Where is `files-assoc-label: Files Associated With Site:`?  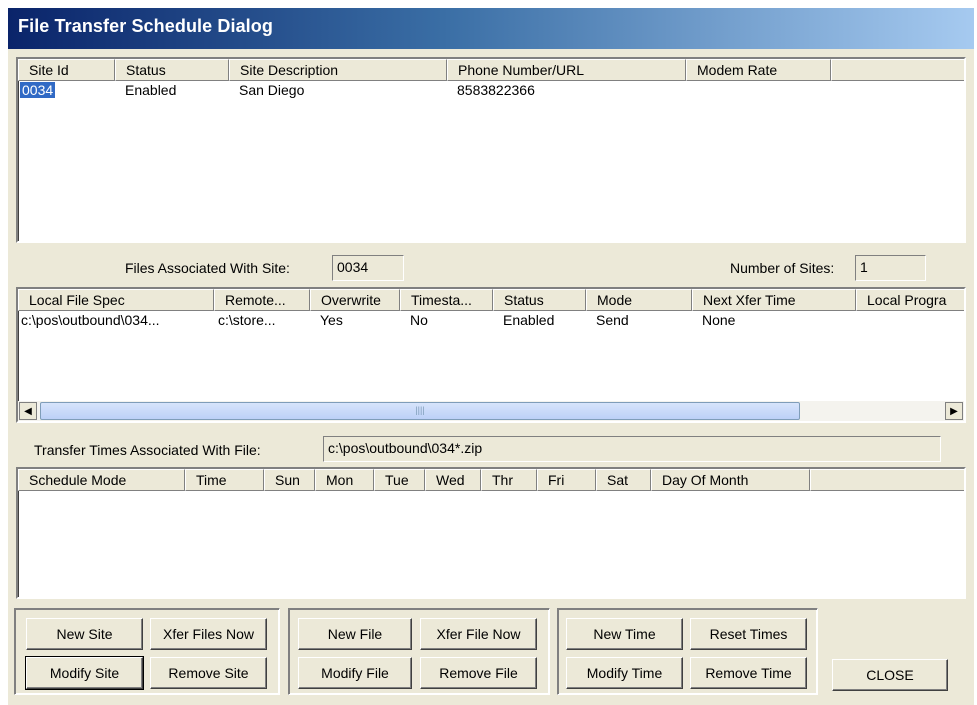
files-assoc-label: Files Associated With Site: is located at coordinates (207, 268).